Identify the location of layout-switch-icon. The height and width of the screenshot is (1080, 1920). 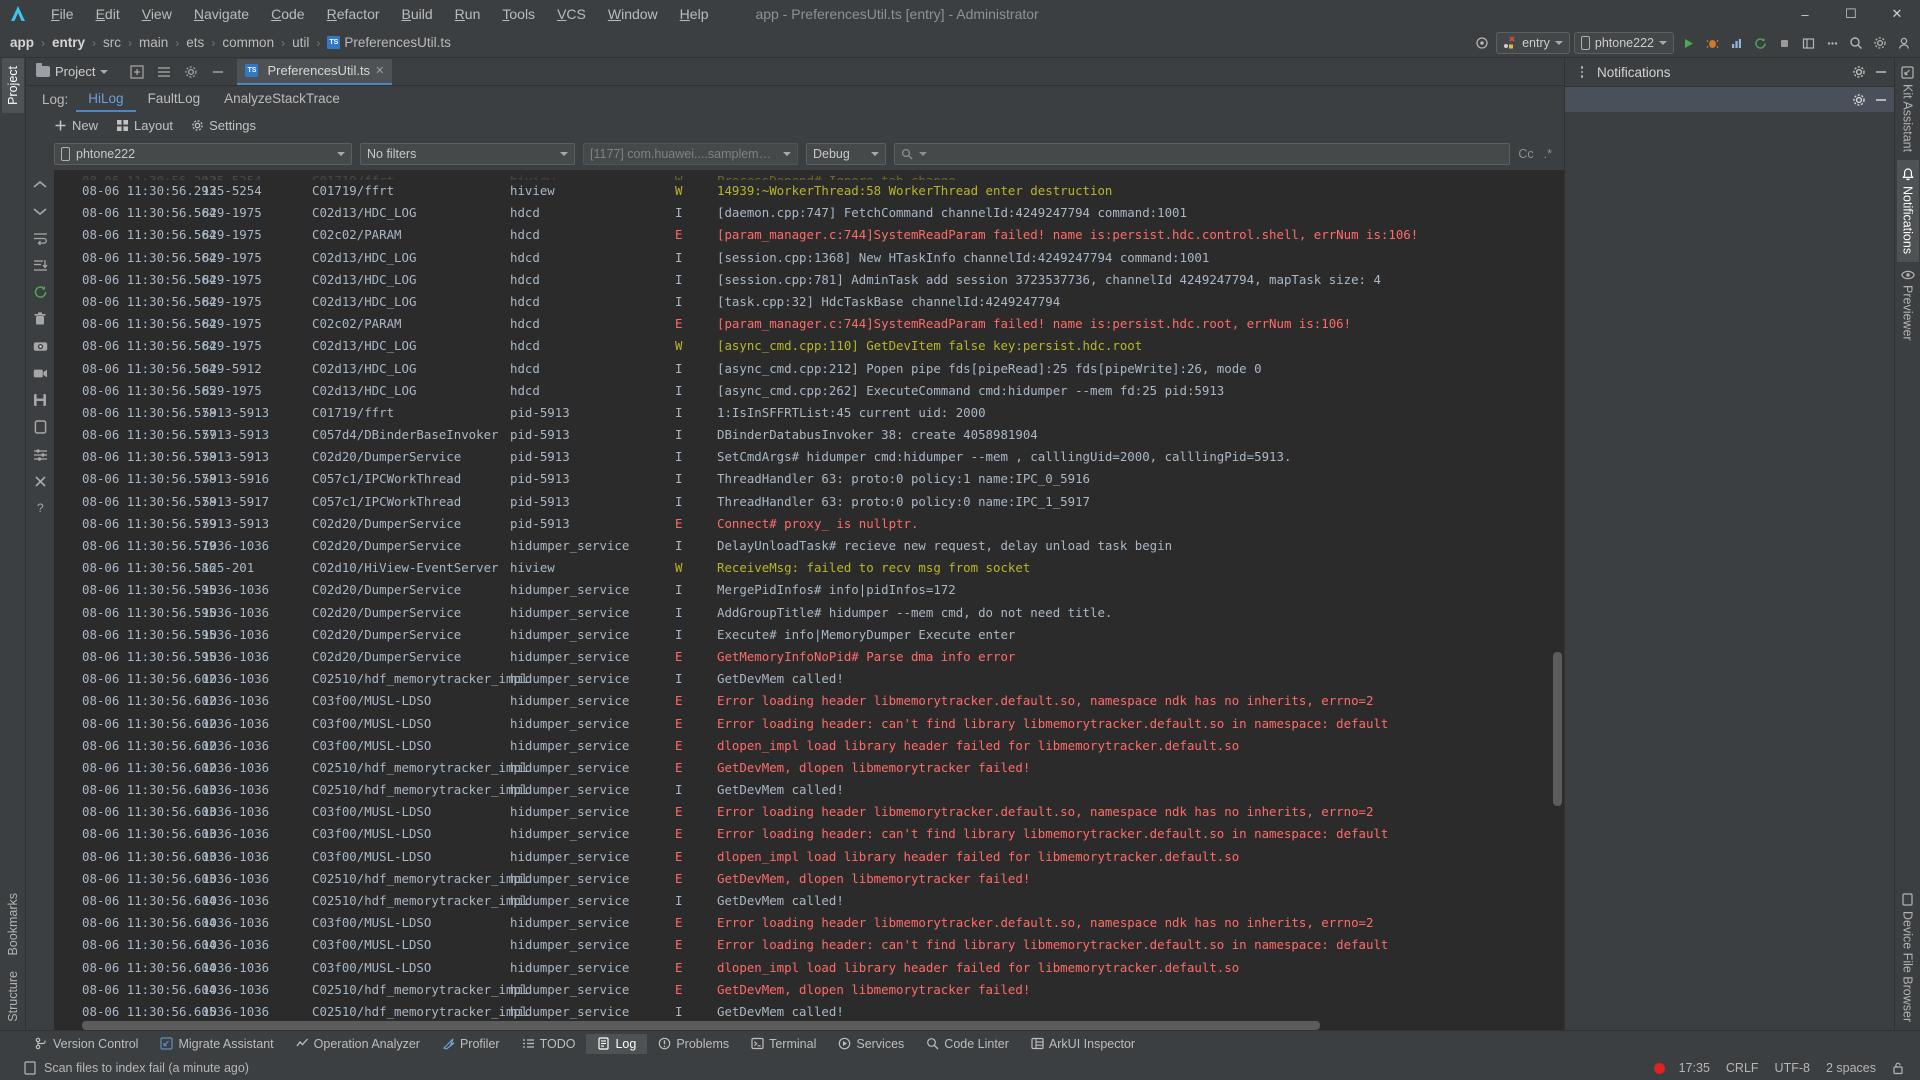
(1808, 43).